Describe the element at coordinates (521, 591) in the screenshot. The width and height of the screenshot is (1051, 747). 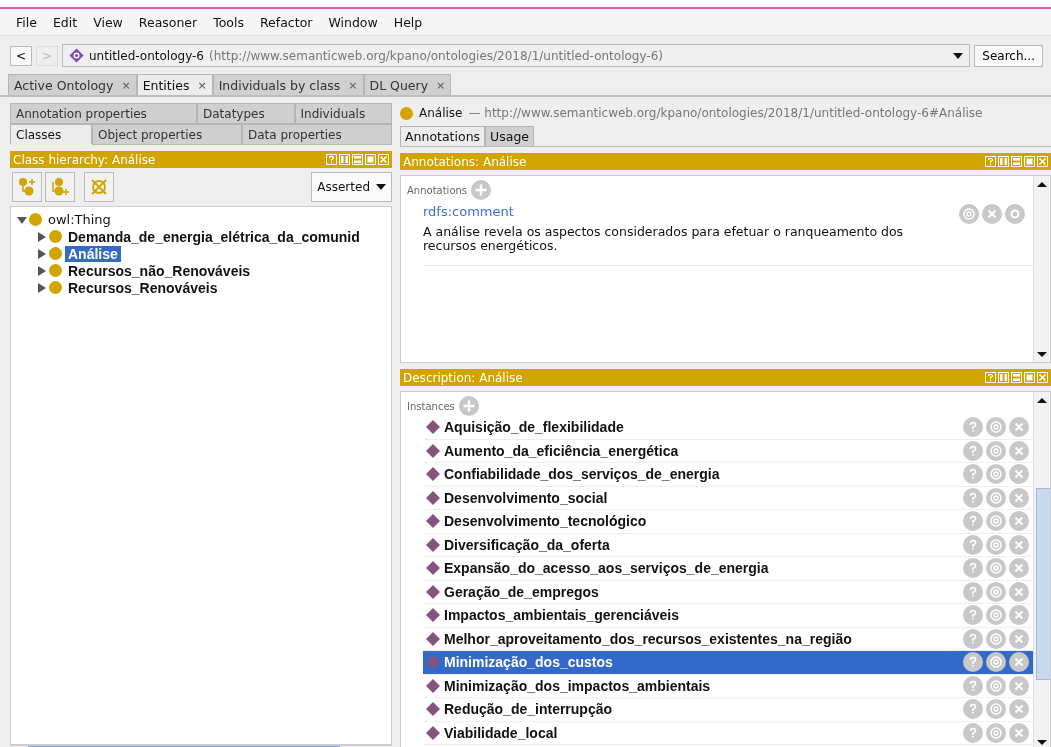
I see `instance-label: Geração_de_empregos` at that location.